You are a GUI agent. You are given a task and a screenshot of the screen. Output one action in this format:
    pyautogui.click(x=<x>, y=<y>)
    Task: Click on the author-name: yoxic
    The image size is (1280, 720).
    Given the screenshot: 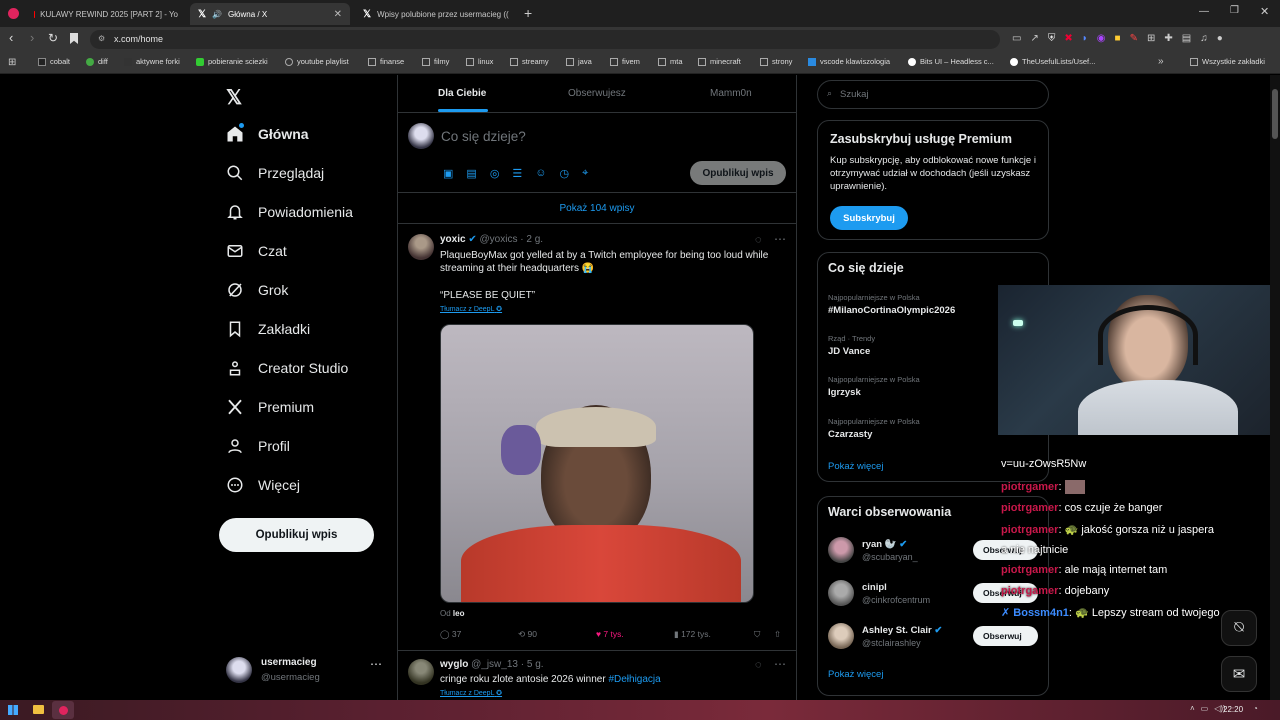 What is the action you would take?
    pyautogui.click(x=453, y=239)
    